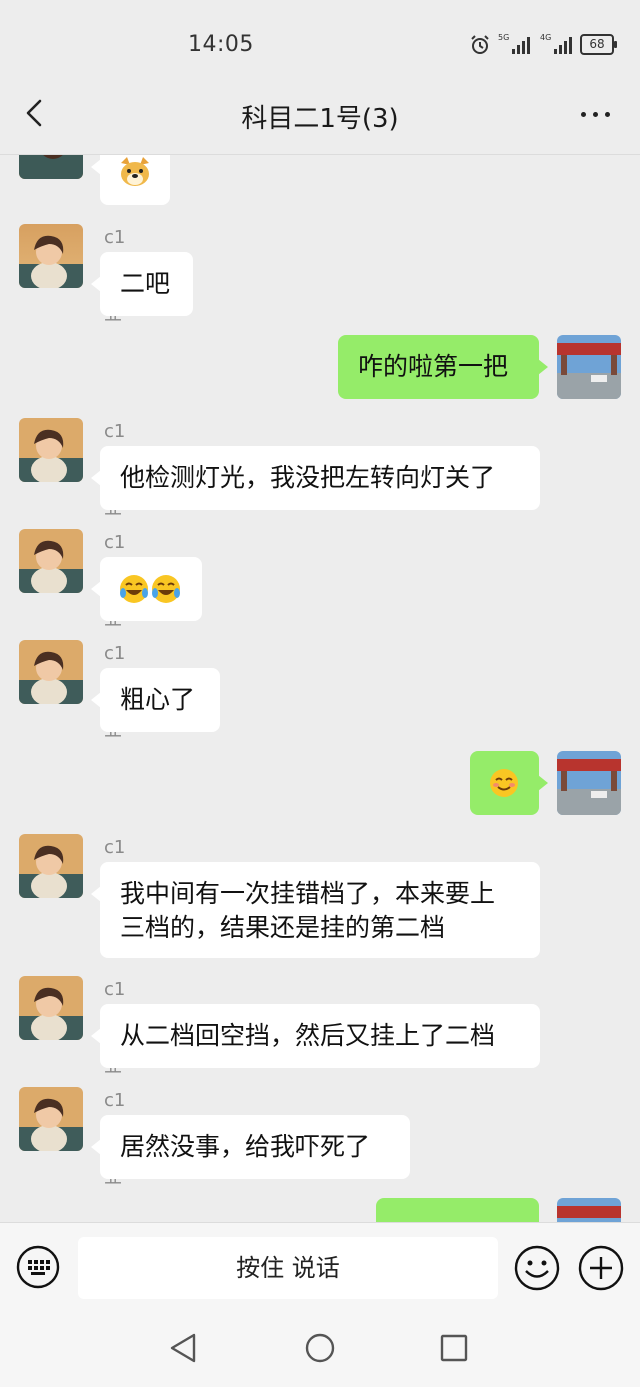 This screenshot has height=1387, width=640. What do you see at coordinates (283, 927) in the screenshot?
I see `message-line: 三档的，结果还是挂的第二档` at bounding box center [283, 927].